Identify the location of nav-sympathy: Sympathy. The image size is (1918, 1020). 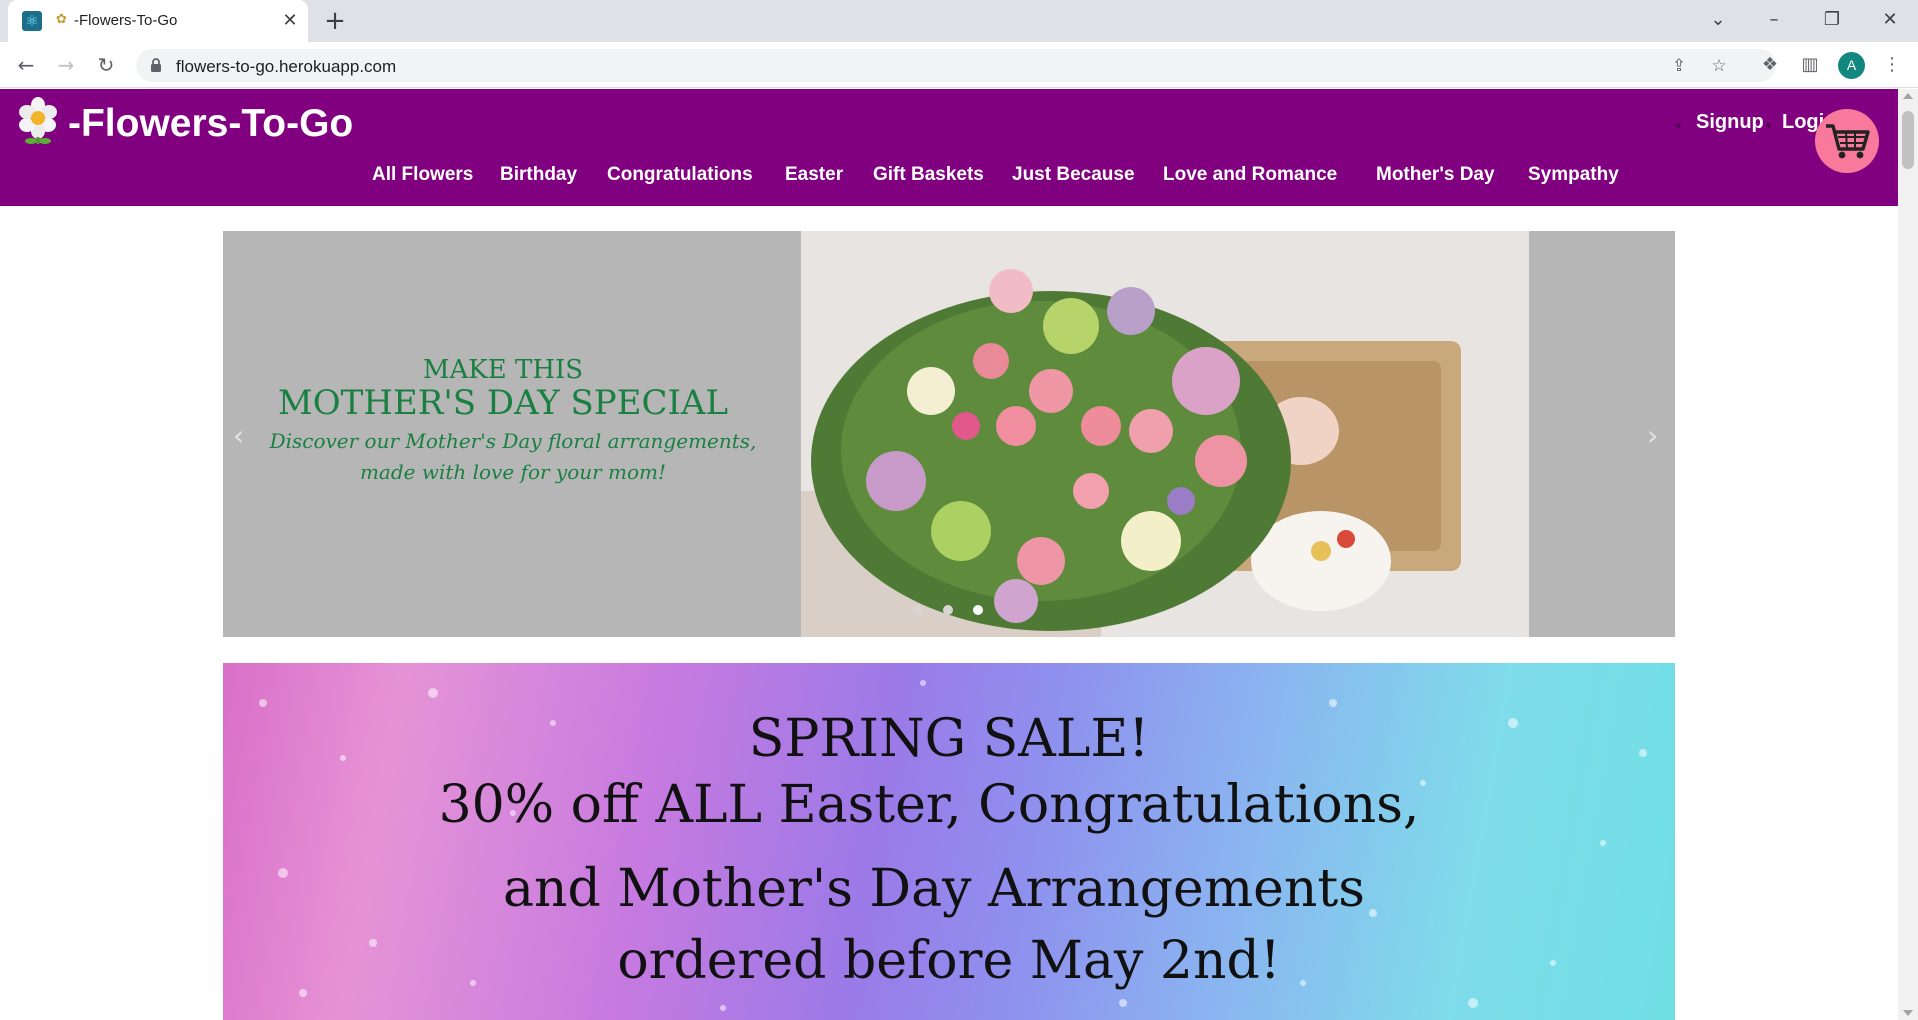
(1573, 175).